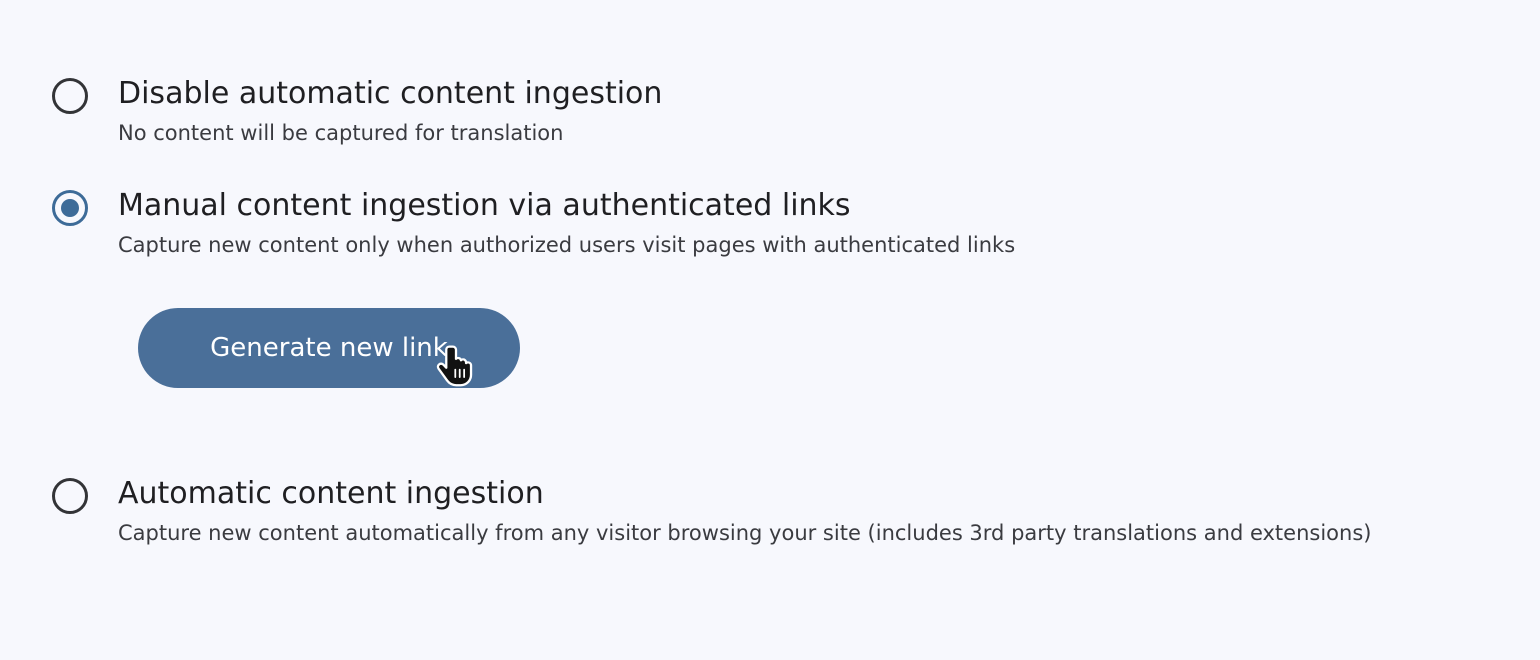 This screenshot has width=1540, height=660. I want to click on option-title: Automatic content ingestion, so click(331, 494).